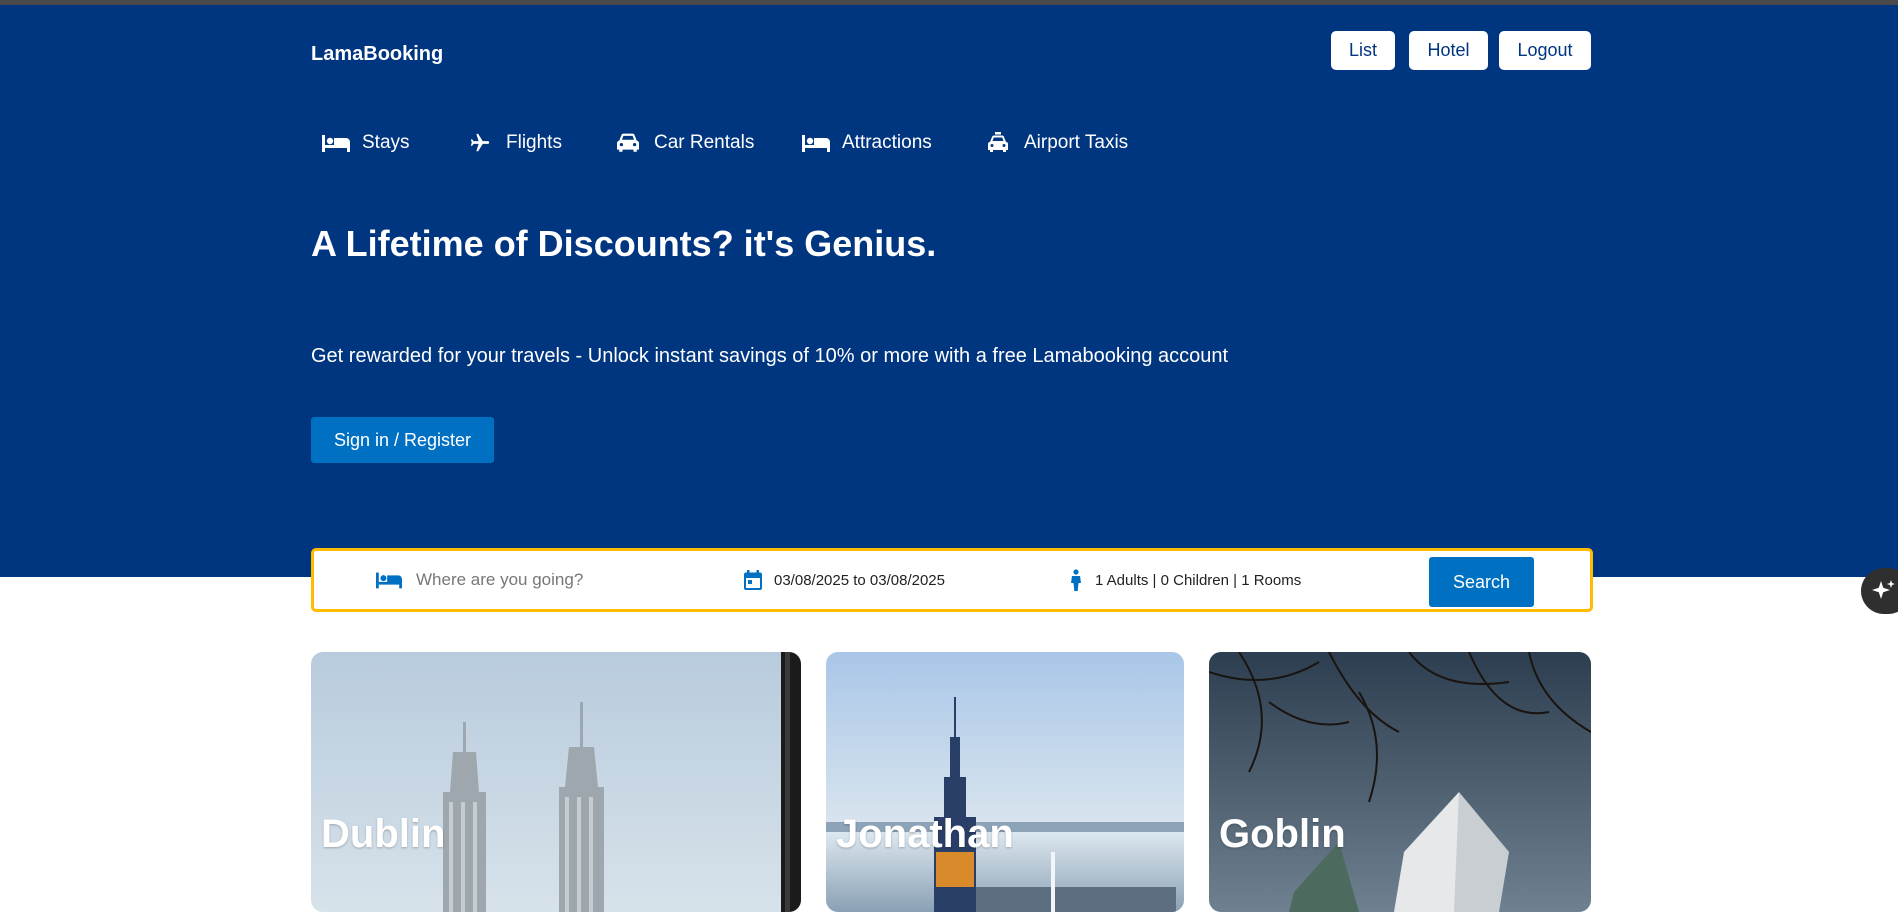 This screenshot has width=1898, height=912. I want to click on occupancy-selector: 1 Adults | 0 Children | 1 Rooms, so click(1185, 580).